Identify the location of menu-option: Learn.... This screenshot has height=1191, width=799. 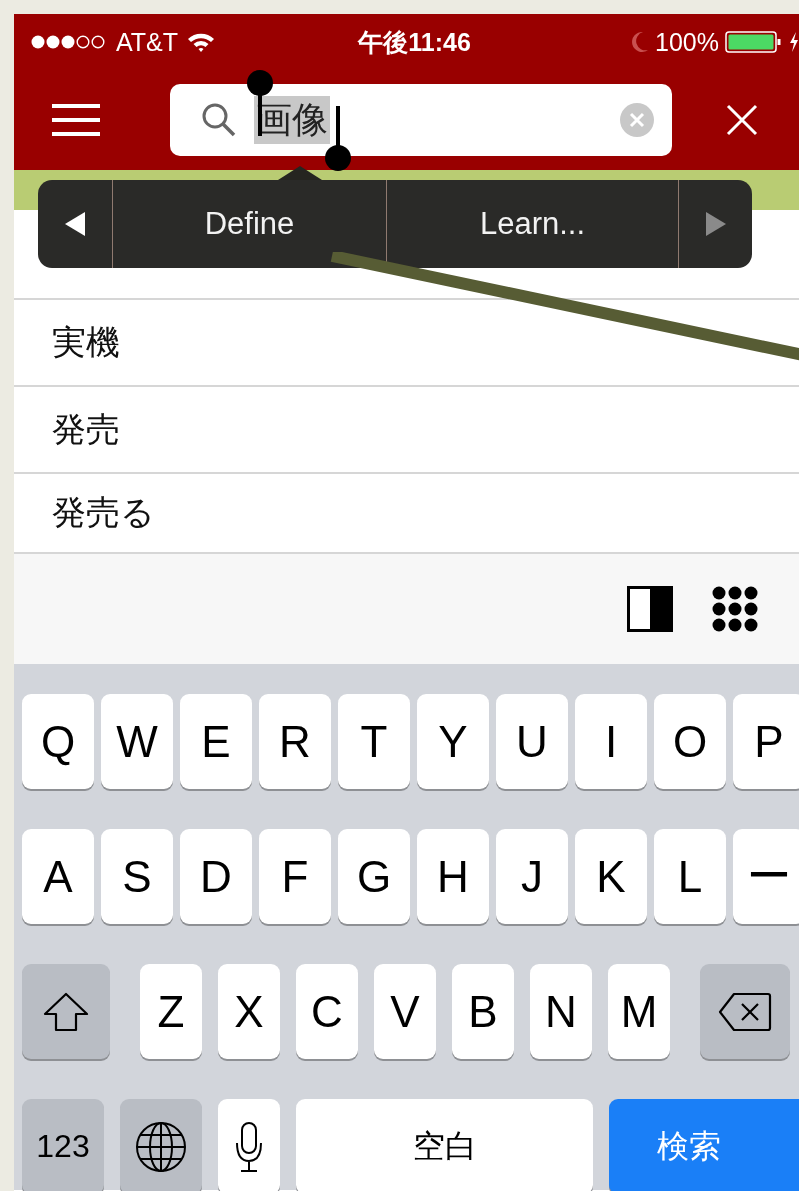
(532, 224).